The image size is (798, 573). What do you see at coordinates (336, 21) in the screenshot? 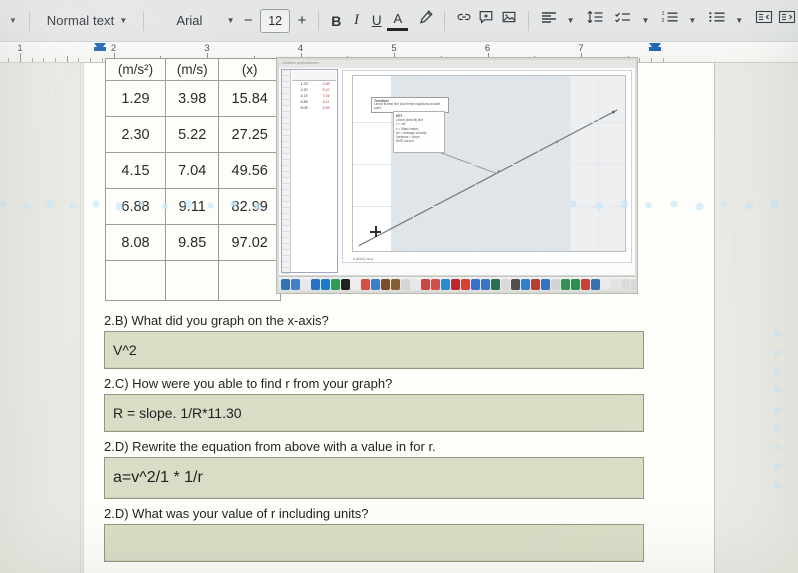
I see `bold-button: B` at bounding box center [336, 21].